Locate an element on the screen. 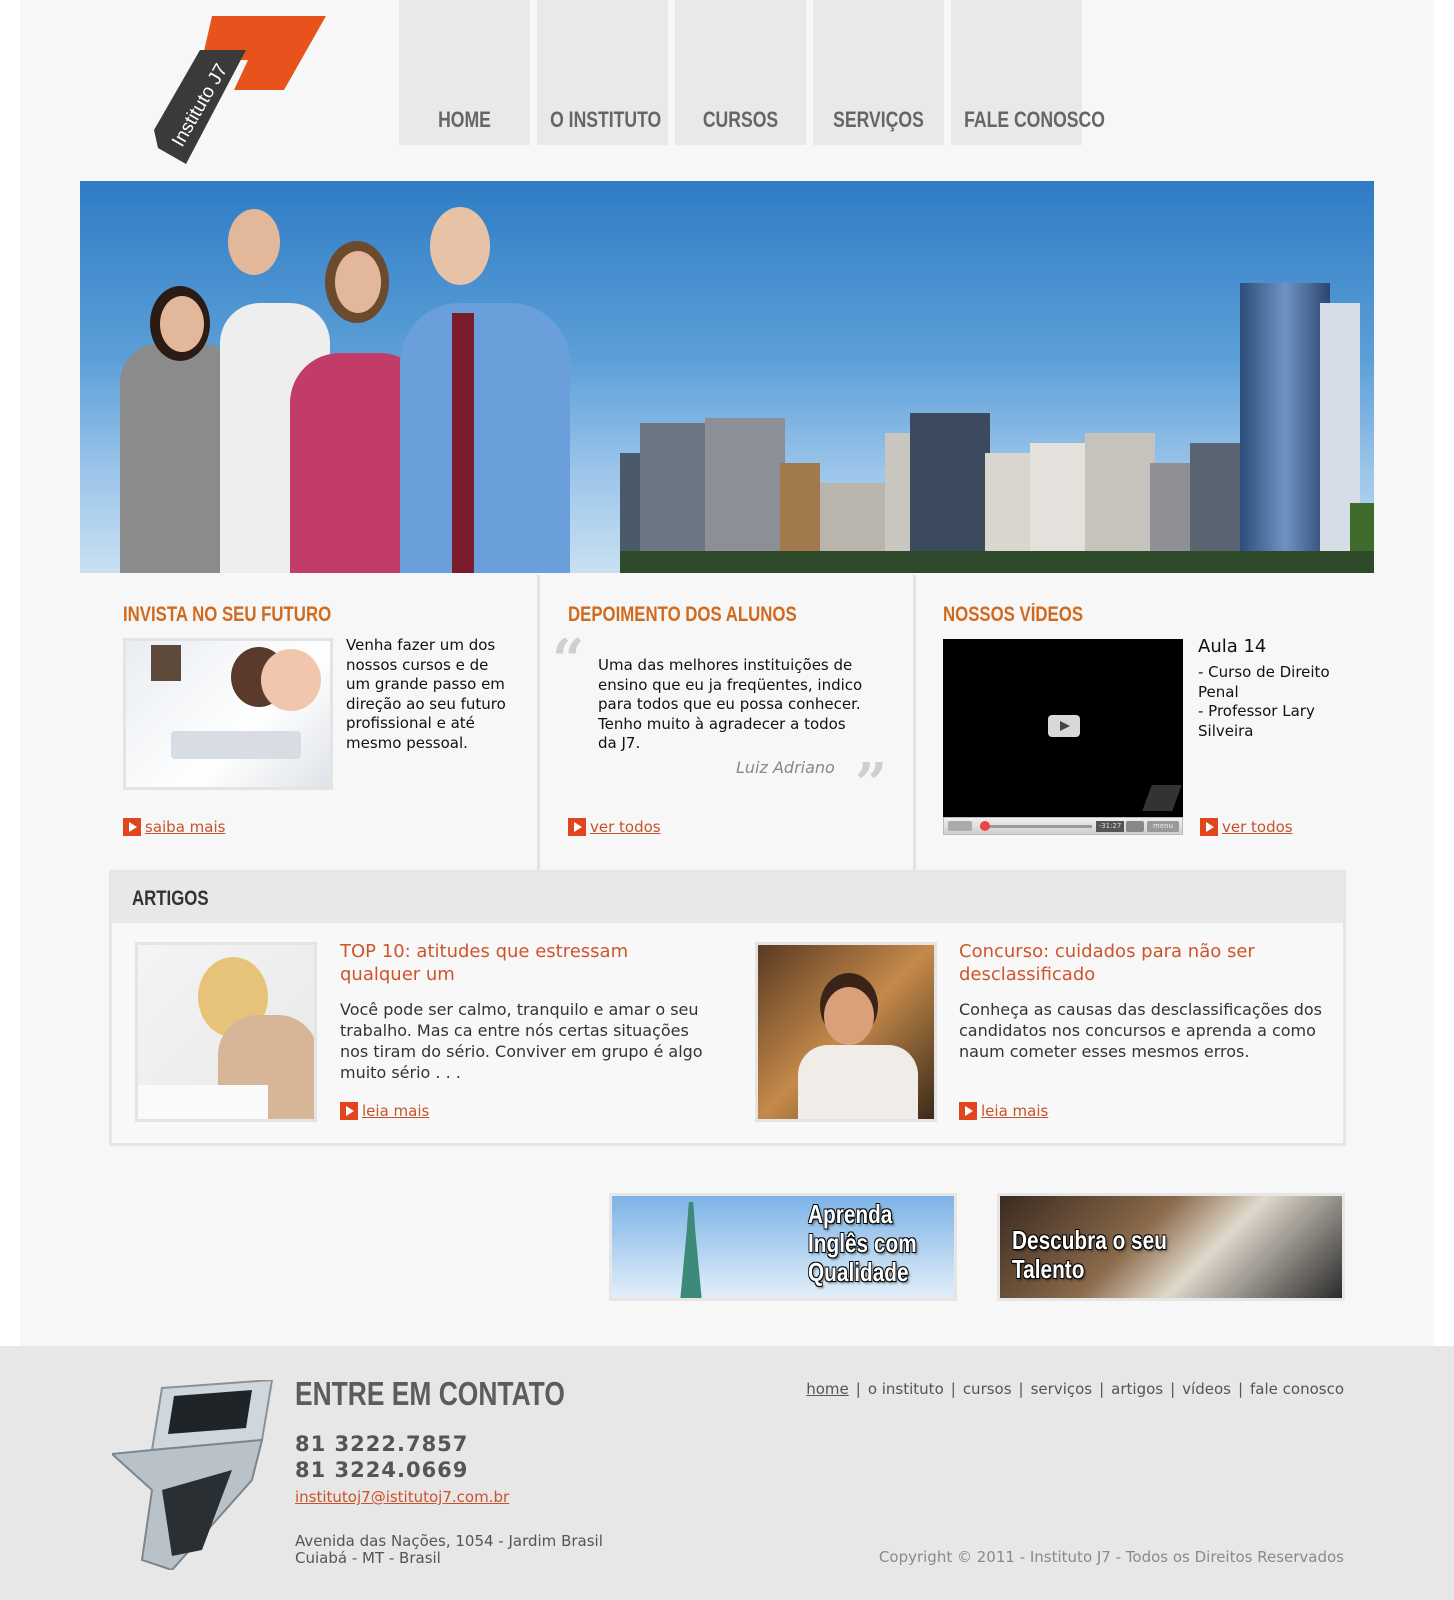  laptop-icon is located at coordinates (236, 745).